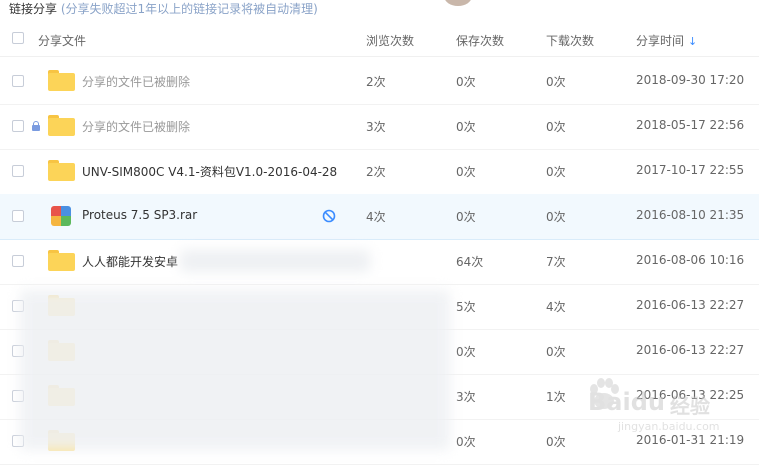 The image size is (759, 465). I want to click on table-header: 分享文件 浏览次数 保存次数 下载次数 分享时间 ↓, so click(379, 39).